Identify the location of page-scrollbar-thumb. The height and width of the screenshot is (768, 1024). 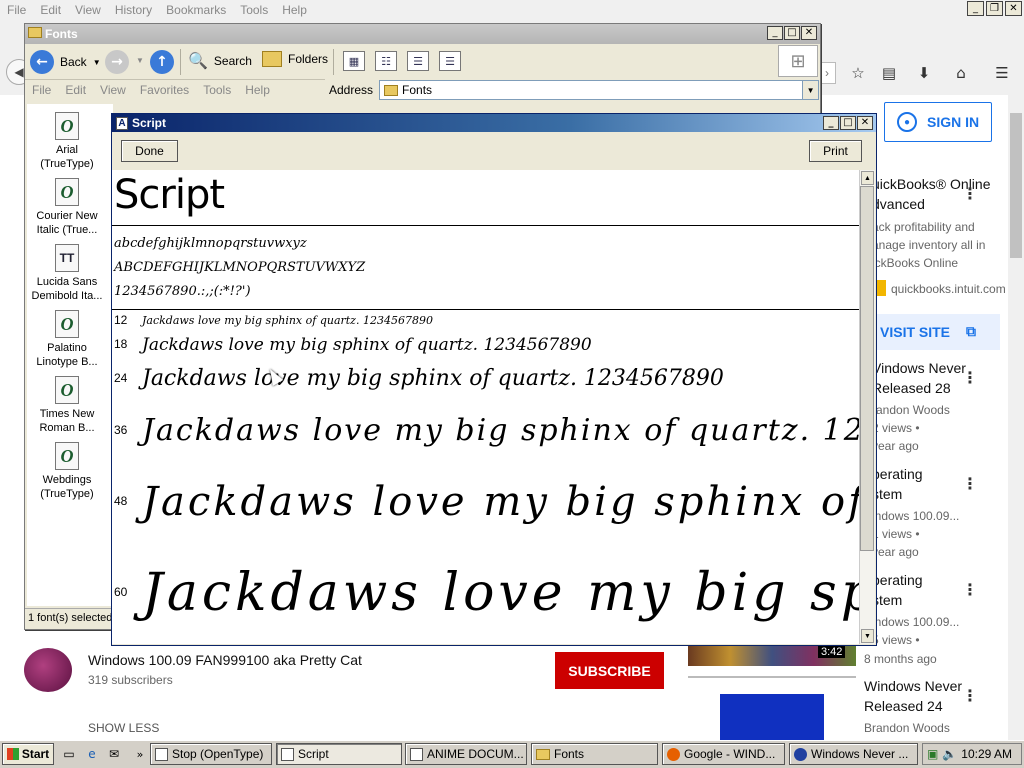
(1016, 185).